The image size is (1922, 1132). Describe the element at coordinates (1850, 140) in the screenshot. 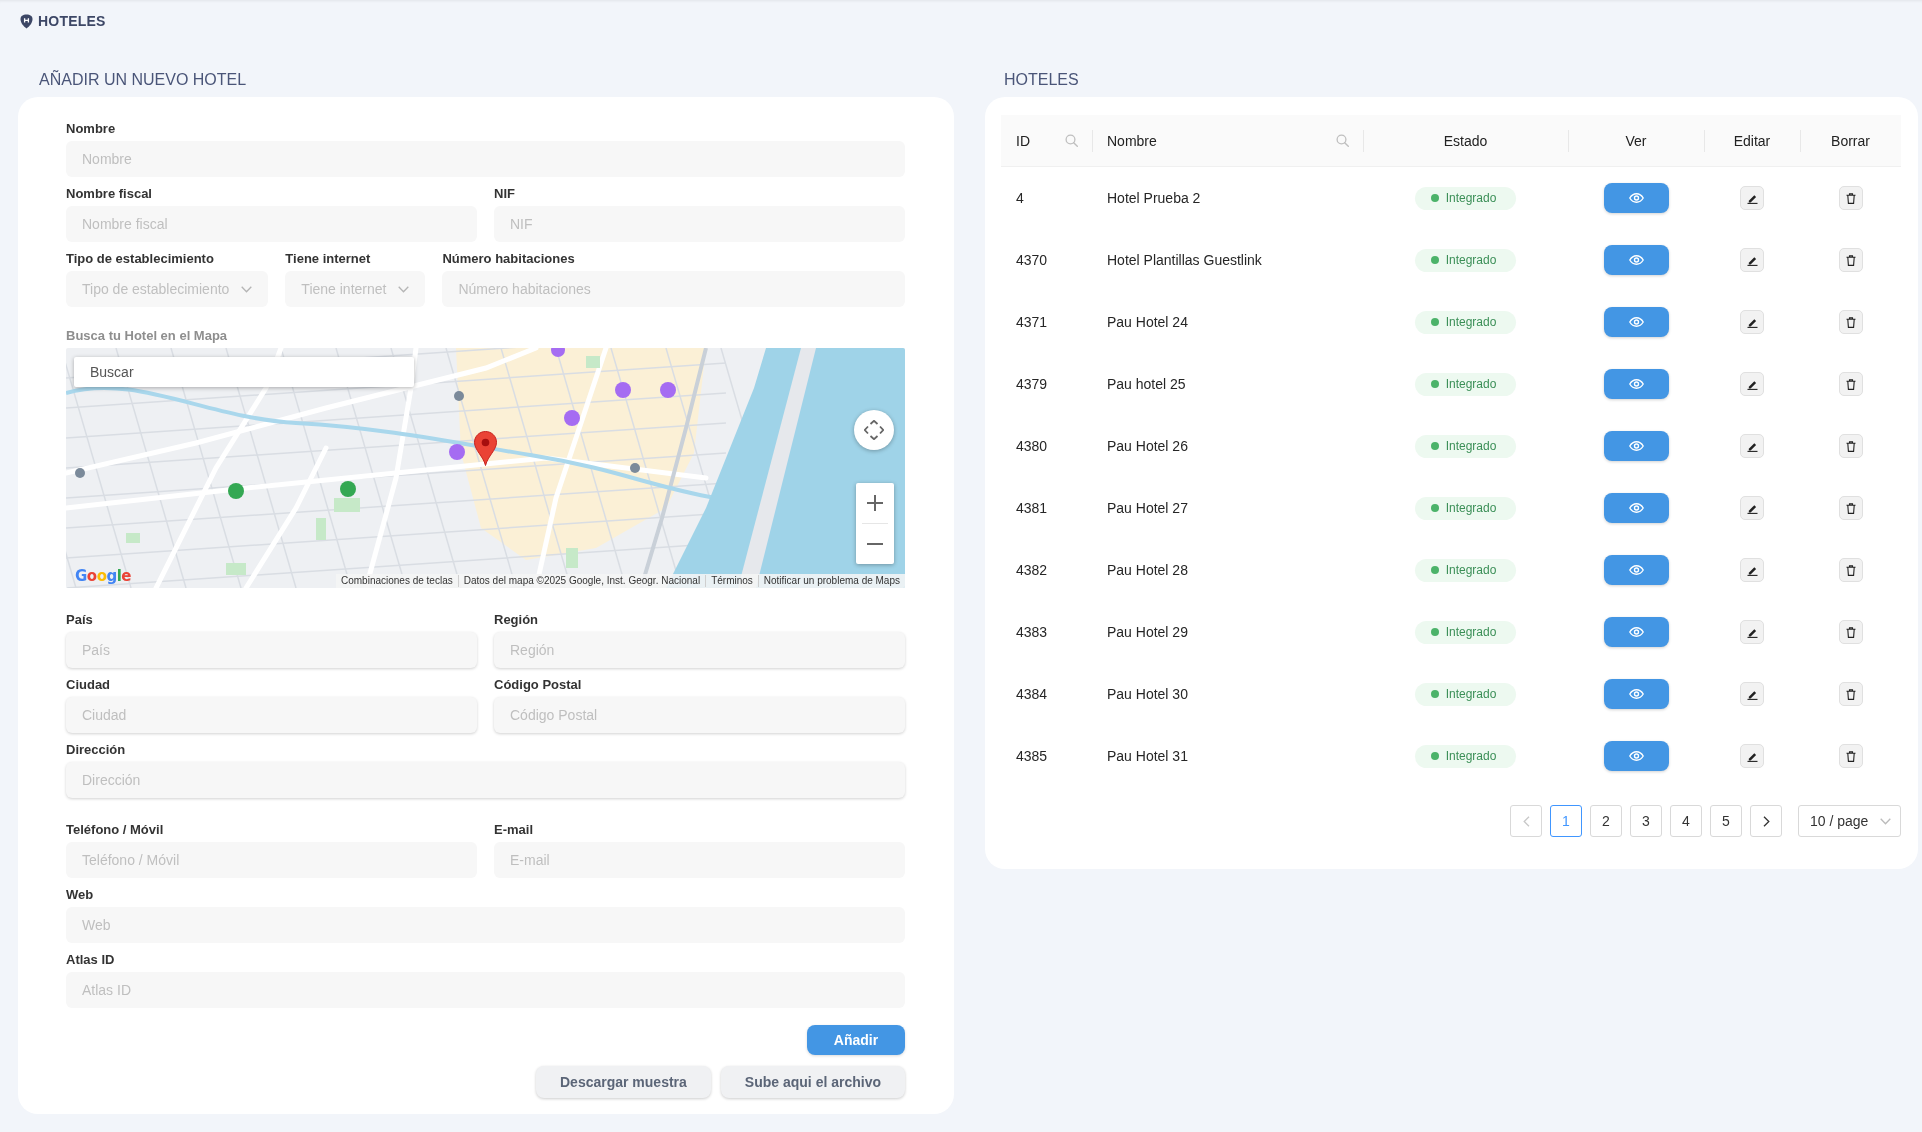

I see `column-header: Borrar` at that location.